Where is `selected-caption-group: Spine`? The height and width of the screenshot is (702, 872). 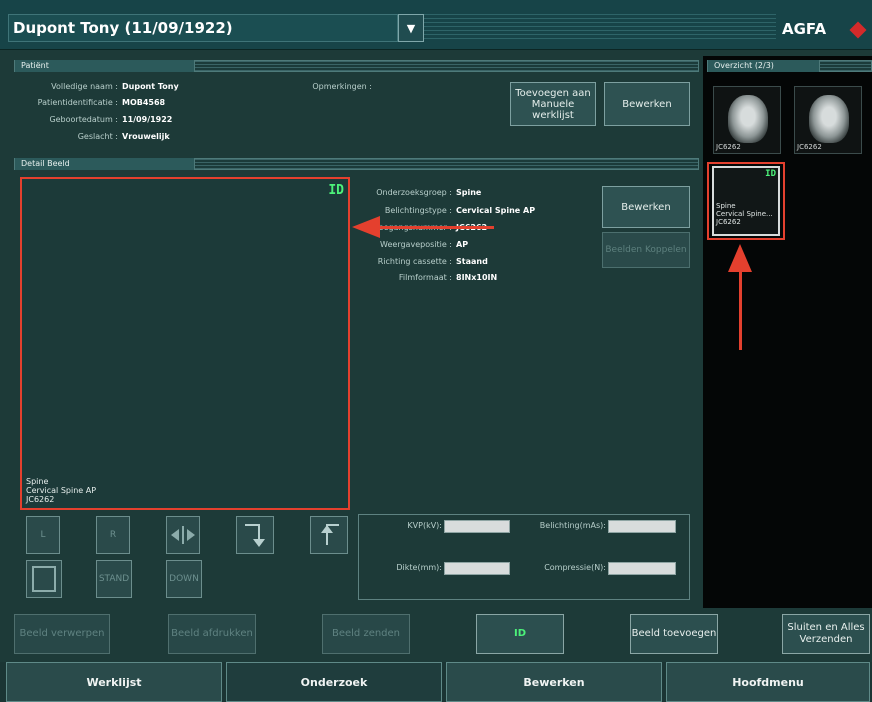
selected-caption-group: Spine is located at coordinates (726, 206).